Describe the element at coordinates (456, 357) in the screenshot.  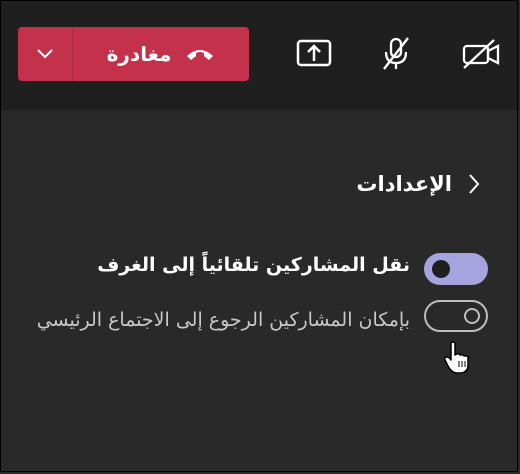
I see `hand-cursor-icon` at that location.